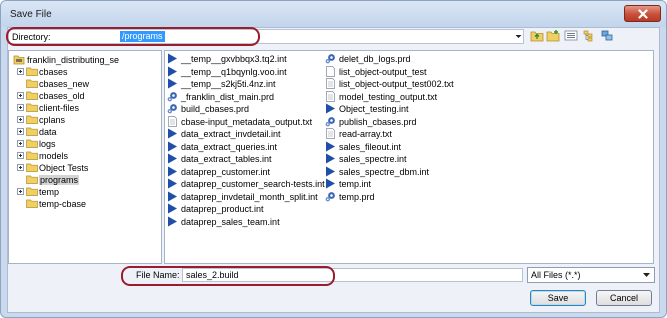 This screenshot has width=667, height=318. Describe the element at coordinates (48, 132) in the screenshot. I see `tree-item-label: data` at that location.